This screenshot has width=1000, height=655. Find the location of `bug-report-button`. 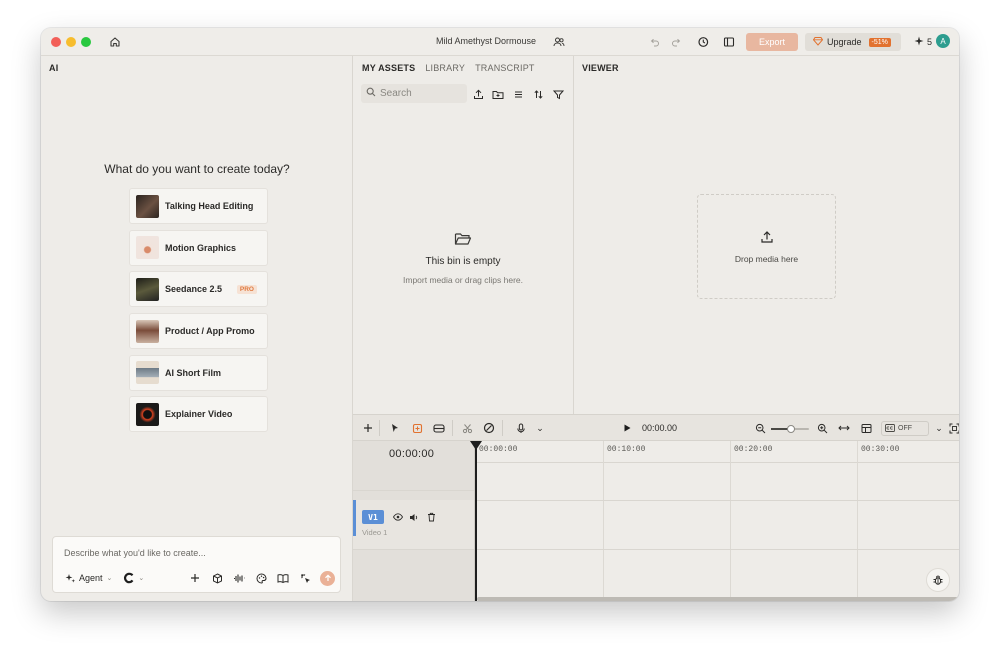

bug-report-button is located at coordinates (938, 580).